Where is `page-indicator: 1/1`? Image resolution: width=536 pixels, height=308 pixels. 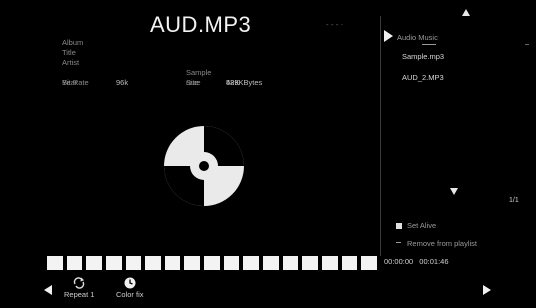 page-indicator: 1/1 is located at coordinates (514, 200).